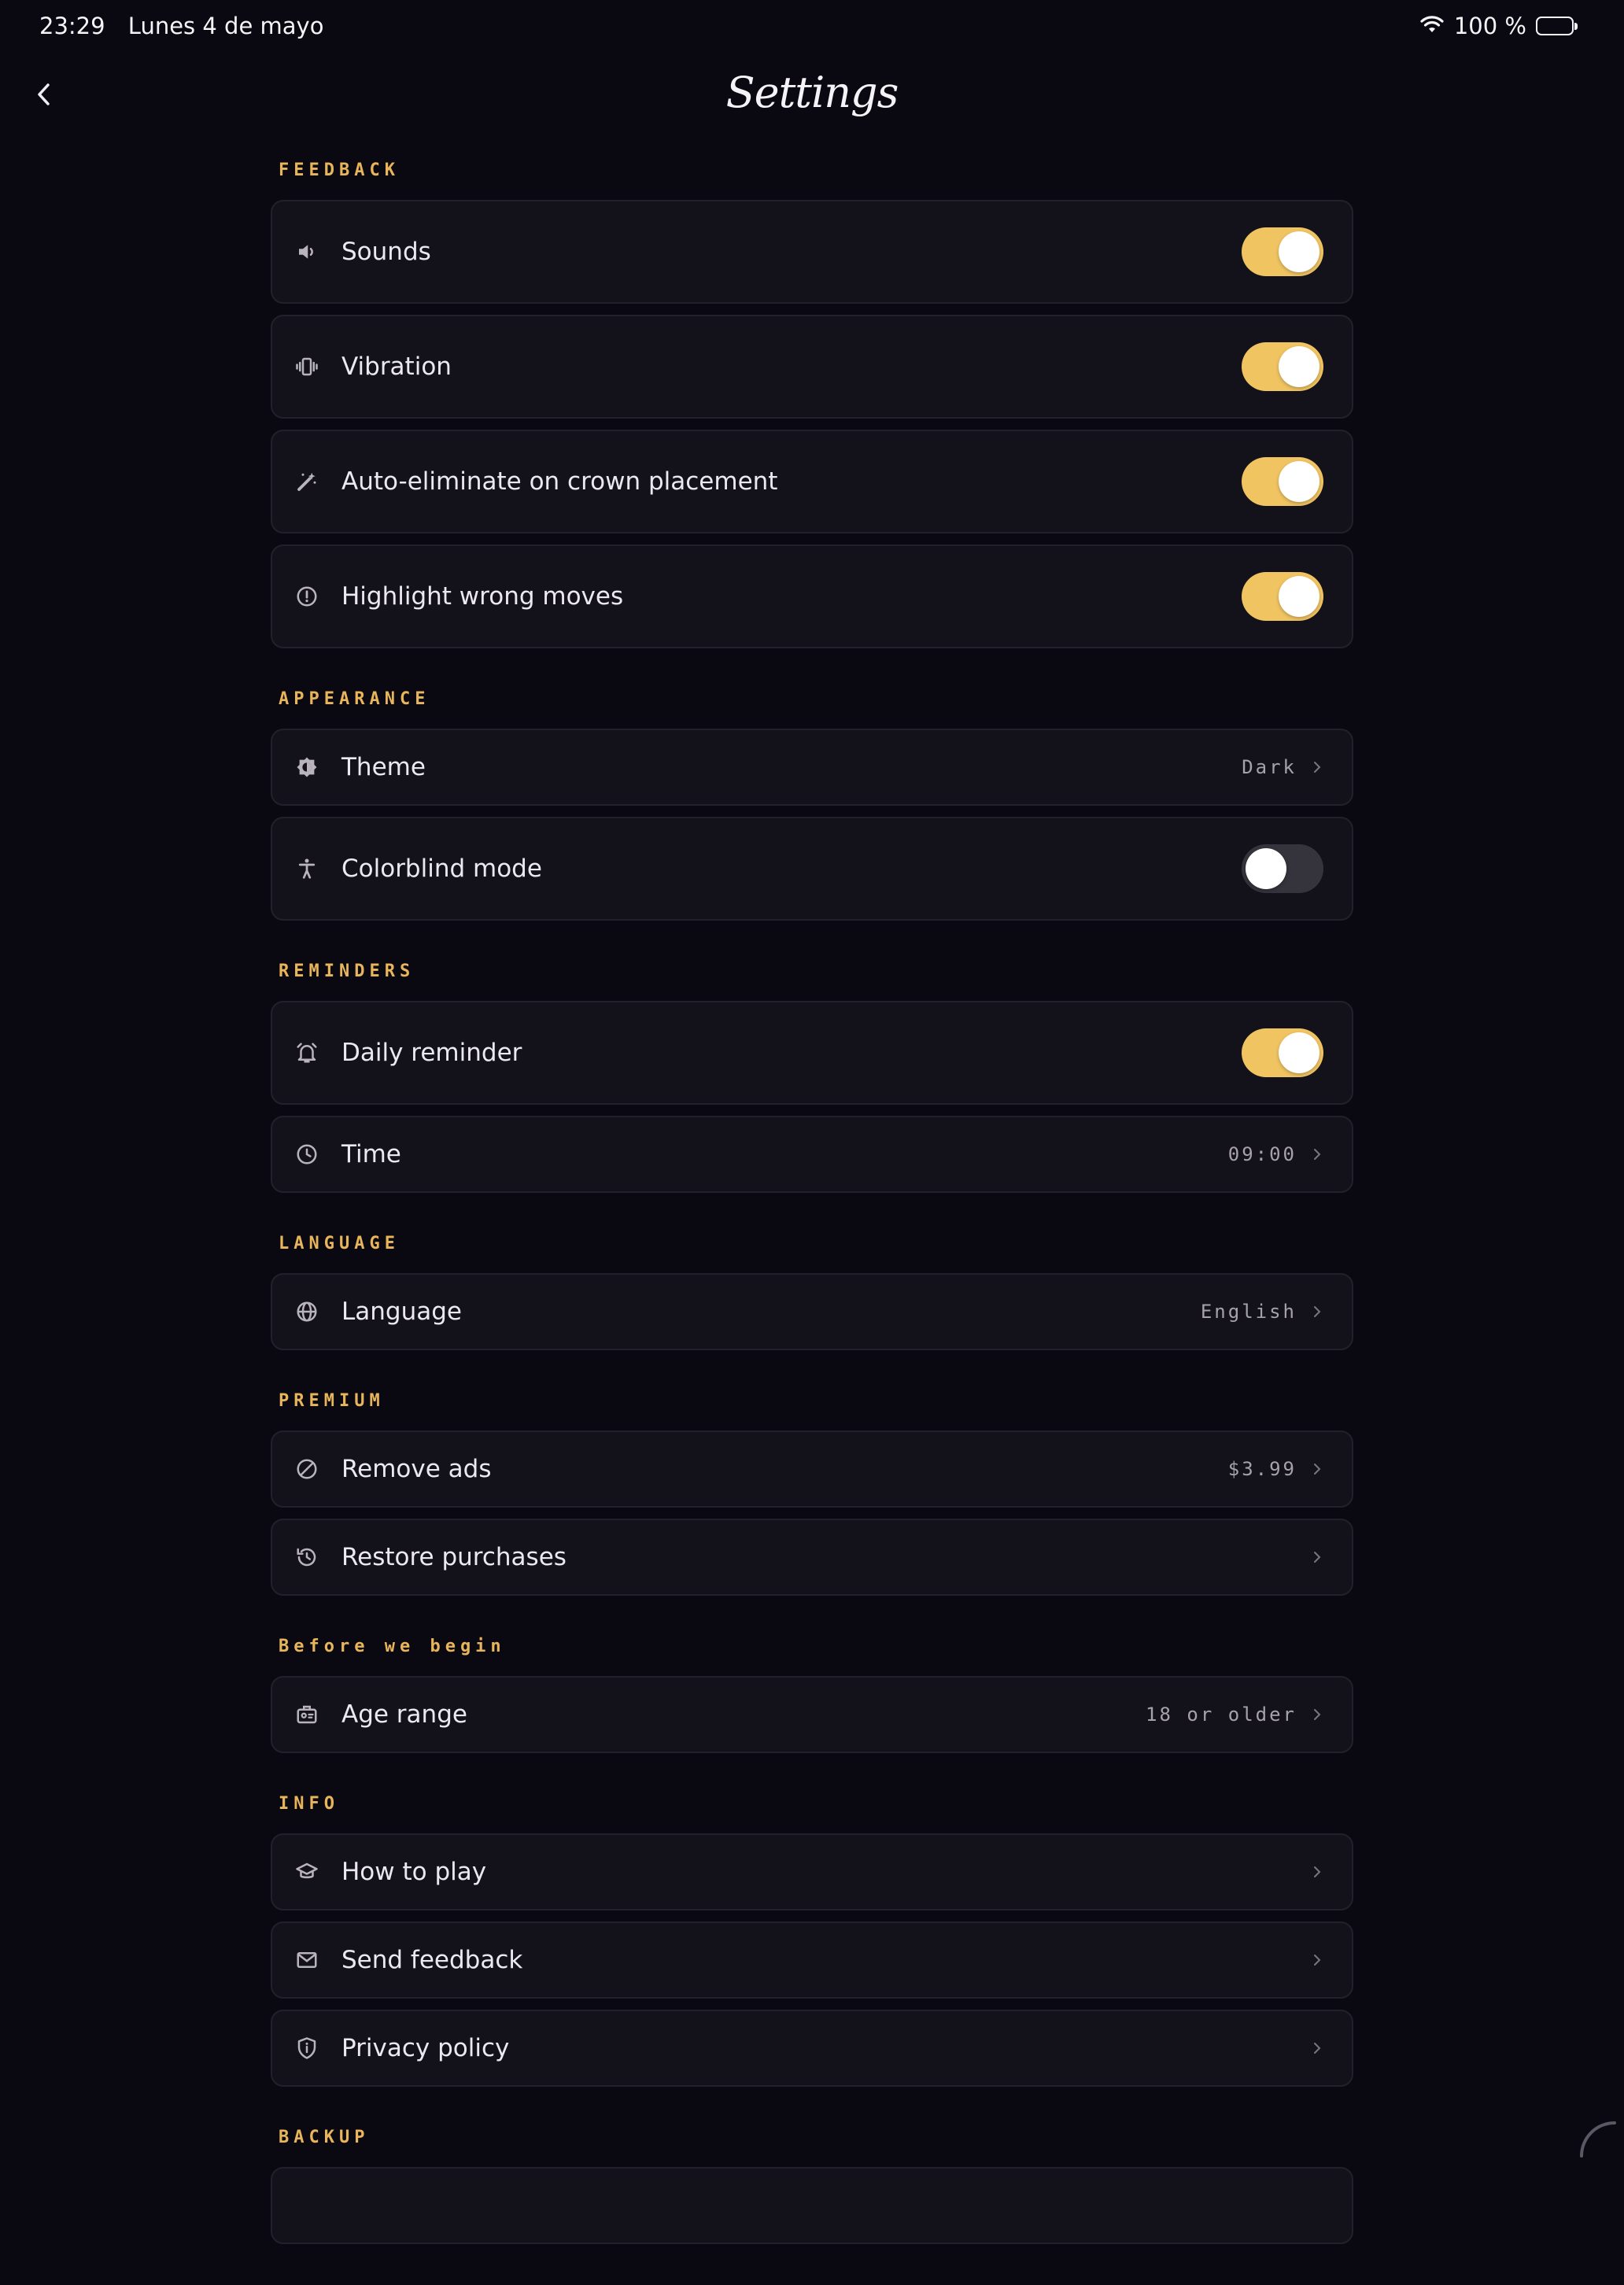 Image resolution: width=1624 pixels, height=2285 pixels. Describe the element at coordinates (812, 869) in the screenshot. I see `setting-colorblind-mode: Colorblind mode` at that location.